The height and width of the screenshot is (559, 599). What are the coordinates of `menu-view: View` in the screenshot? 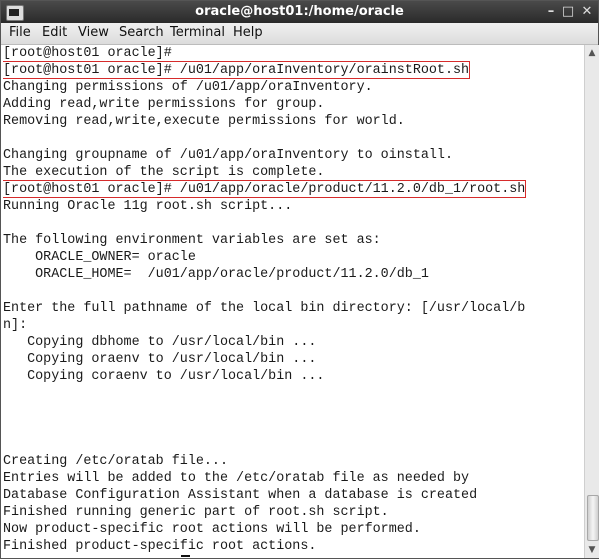 It's located at (93, 32).